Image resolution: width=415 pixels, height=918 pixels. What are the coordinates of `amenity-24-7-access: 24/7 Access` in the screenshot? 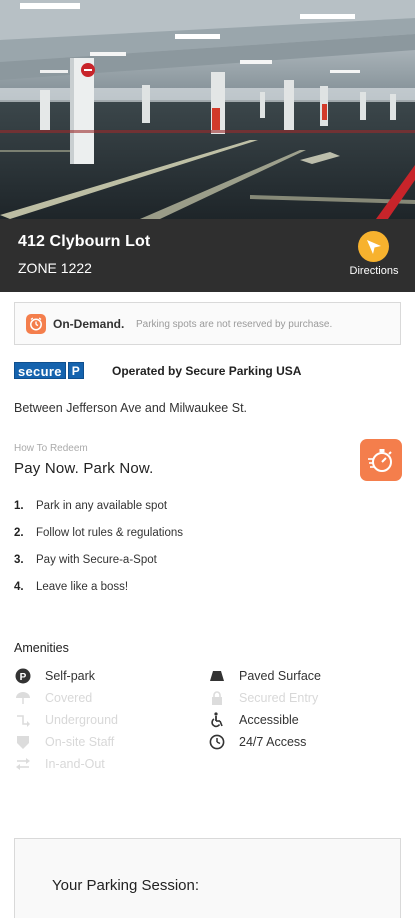 It's located at (257, 742).